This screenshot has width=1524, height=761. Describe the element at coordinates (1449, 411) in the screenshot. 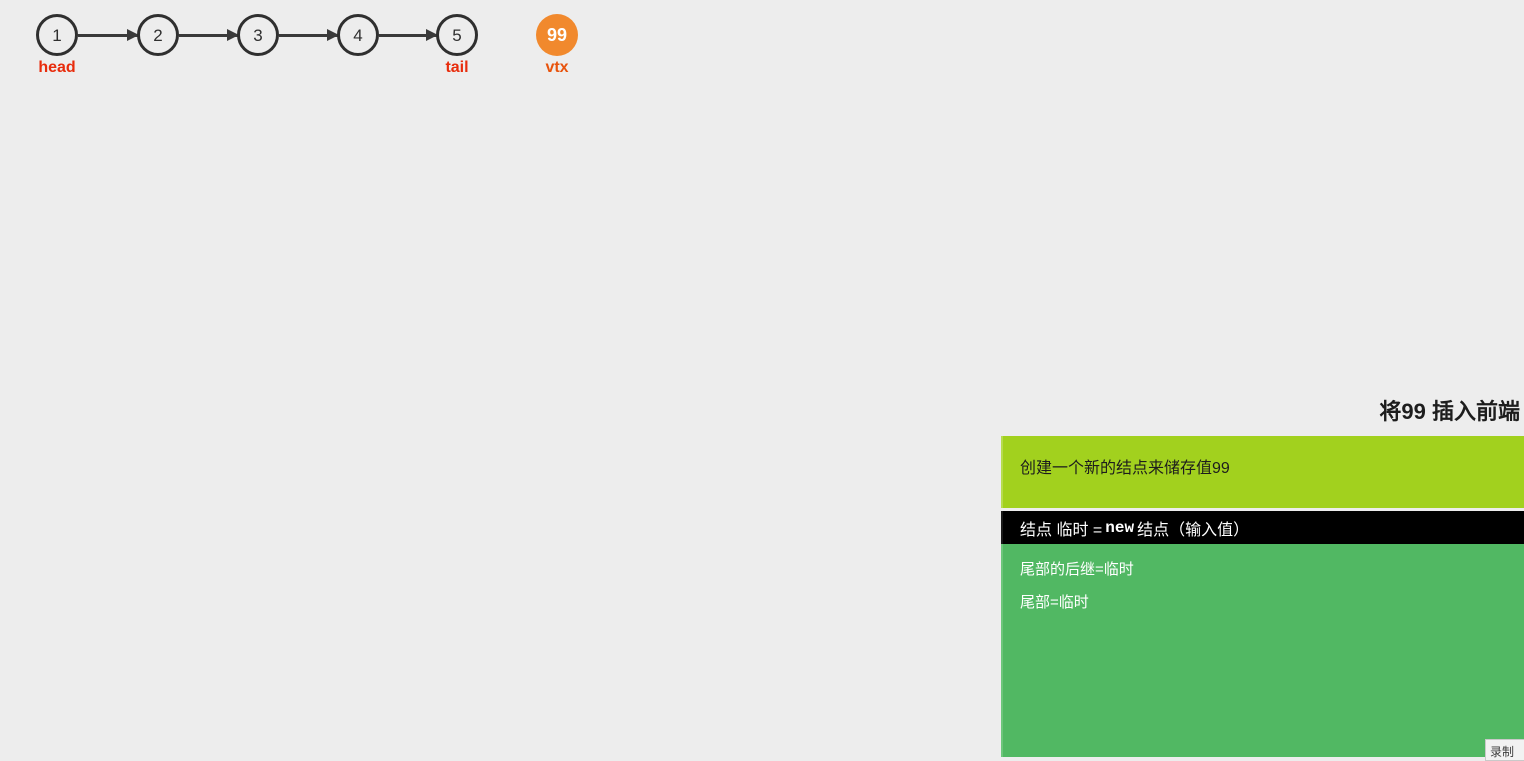

I see `page-title: 将99 插入前端` at that location.